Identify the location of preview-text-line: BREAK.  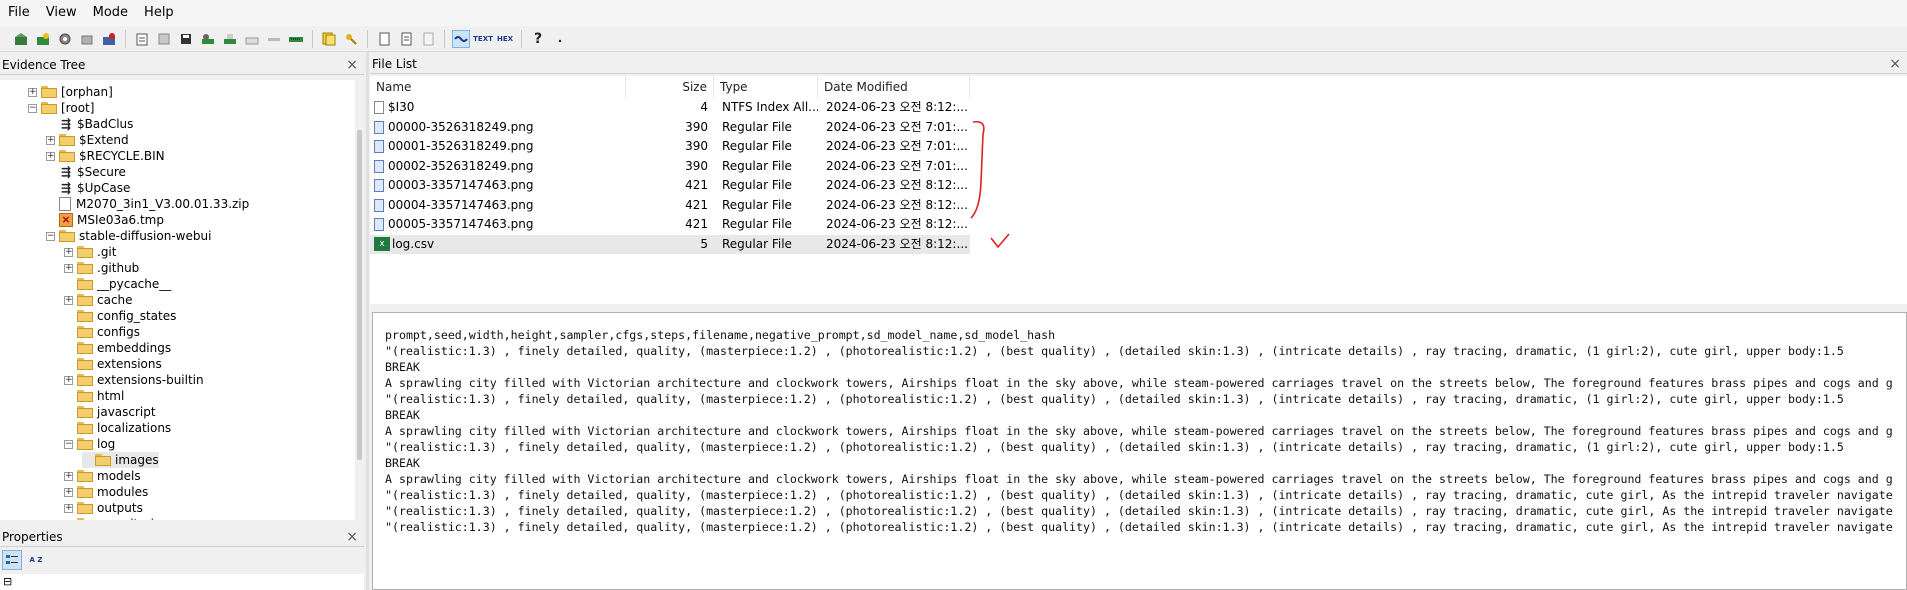
(402, 415).